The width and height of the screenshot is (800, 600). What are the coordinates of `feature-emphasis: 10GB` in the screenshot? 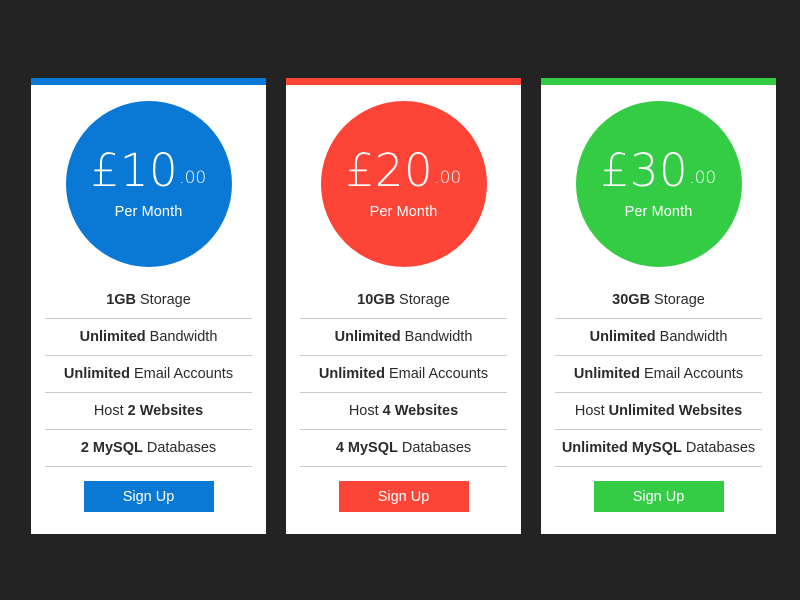 It's located at (376, 300).